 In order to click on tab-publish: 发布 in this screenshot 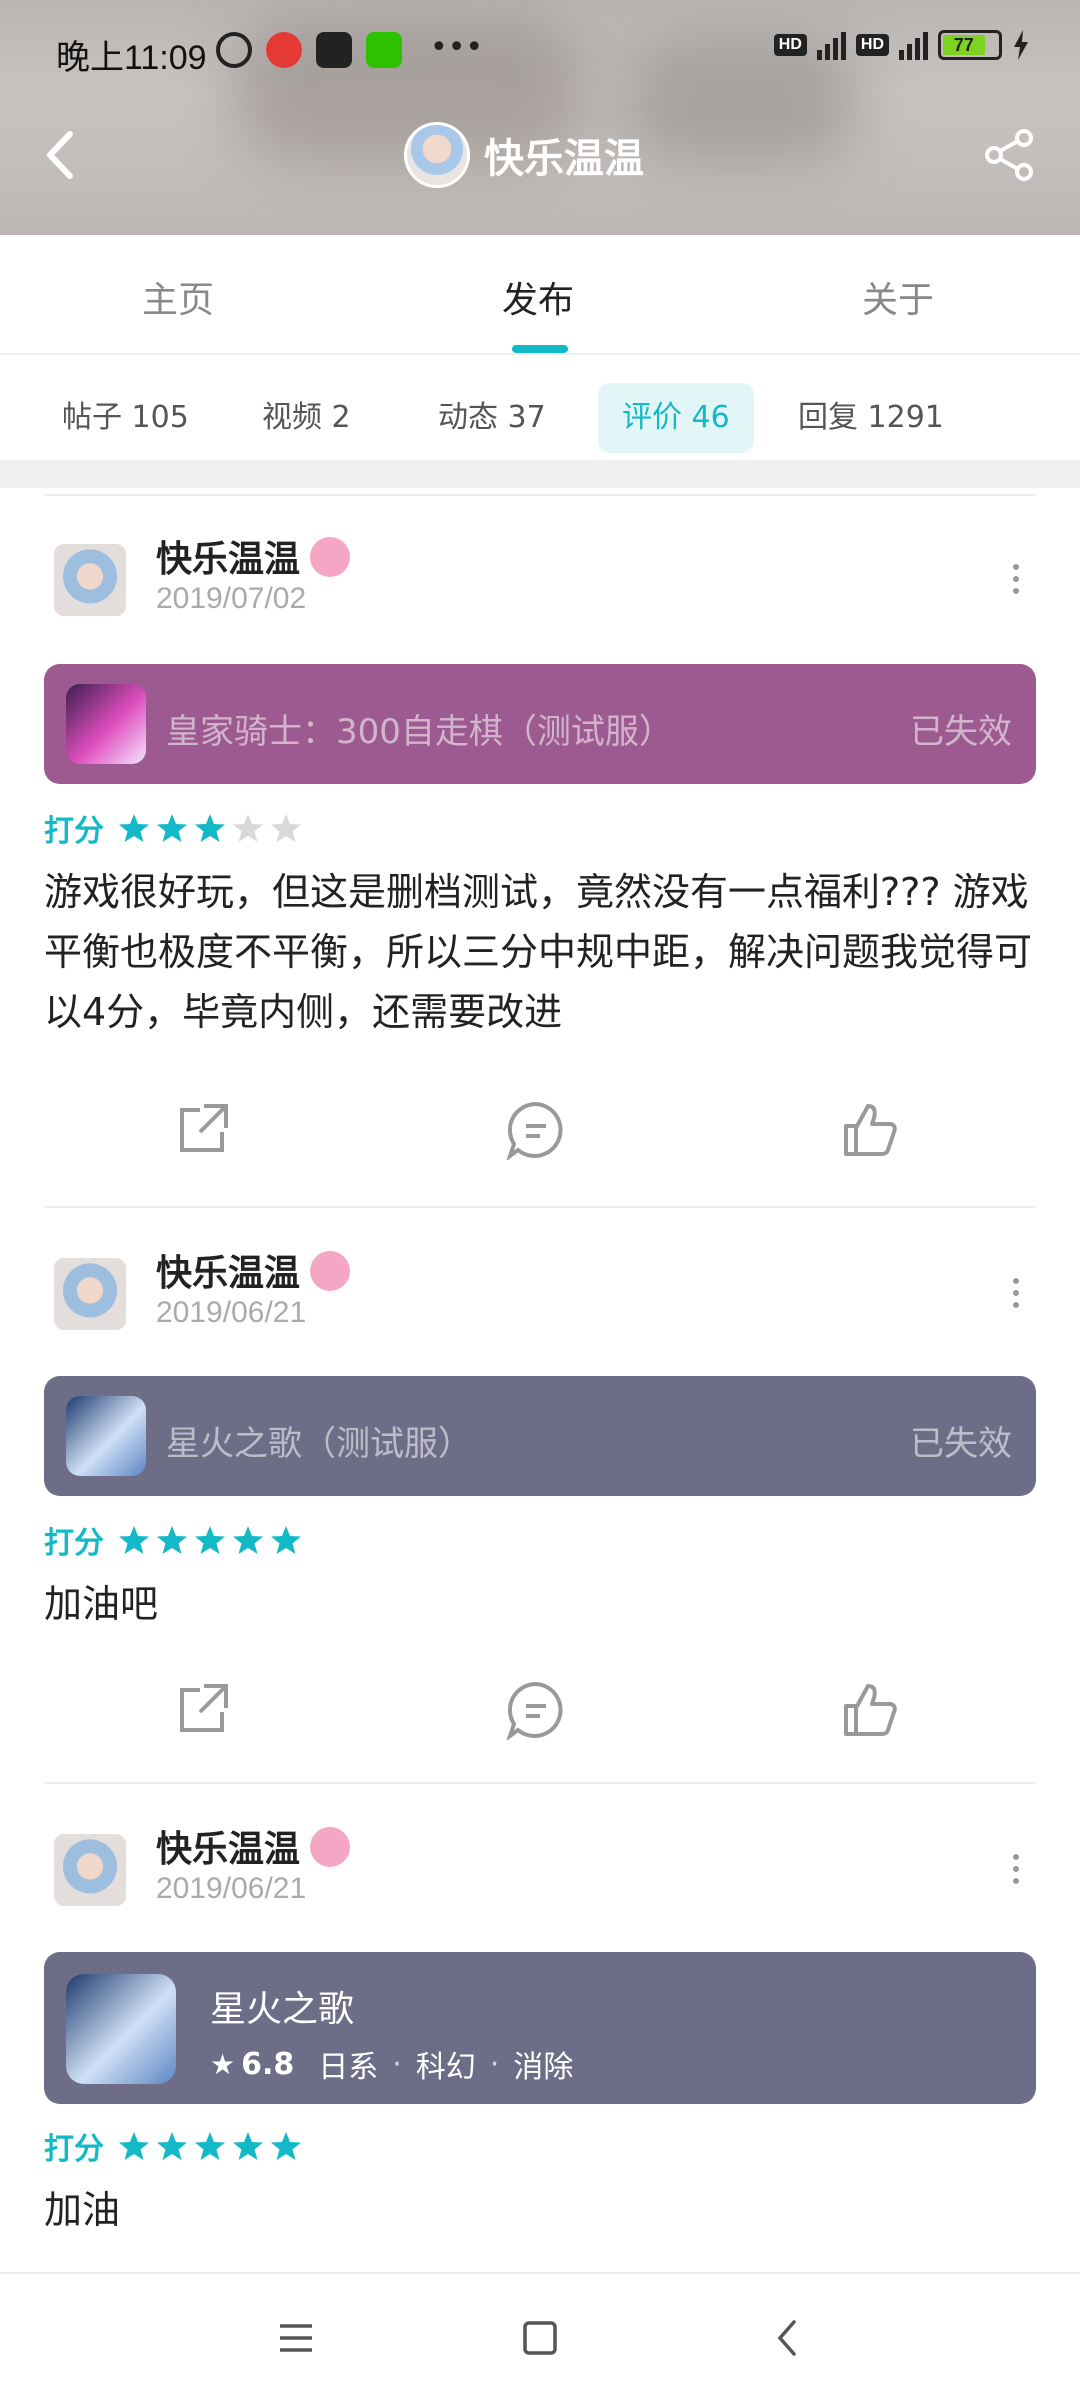, I will do `click(538, 297)`.